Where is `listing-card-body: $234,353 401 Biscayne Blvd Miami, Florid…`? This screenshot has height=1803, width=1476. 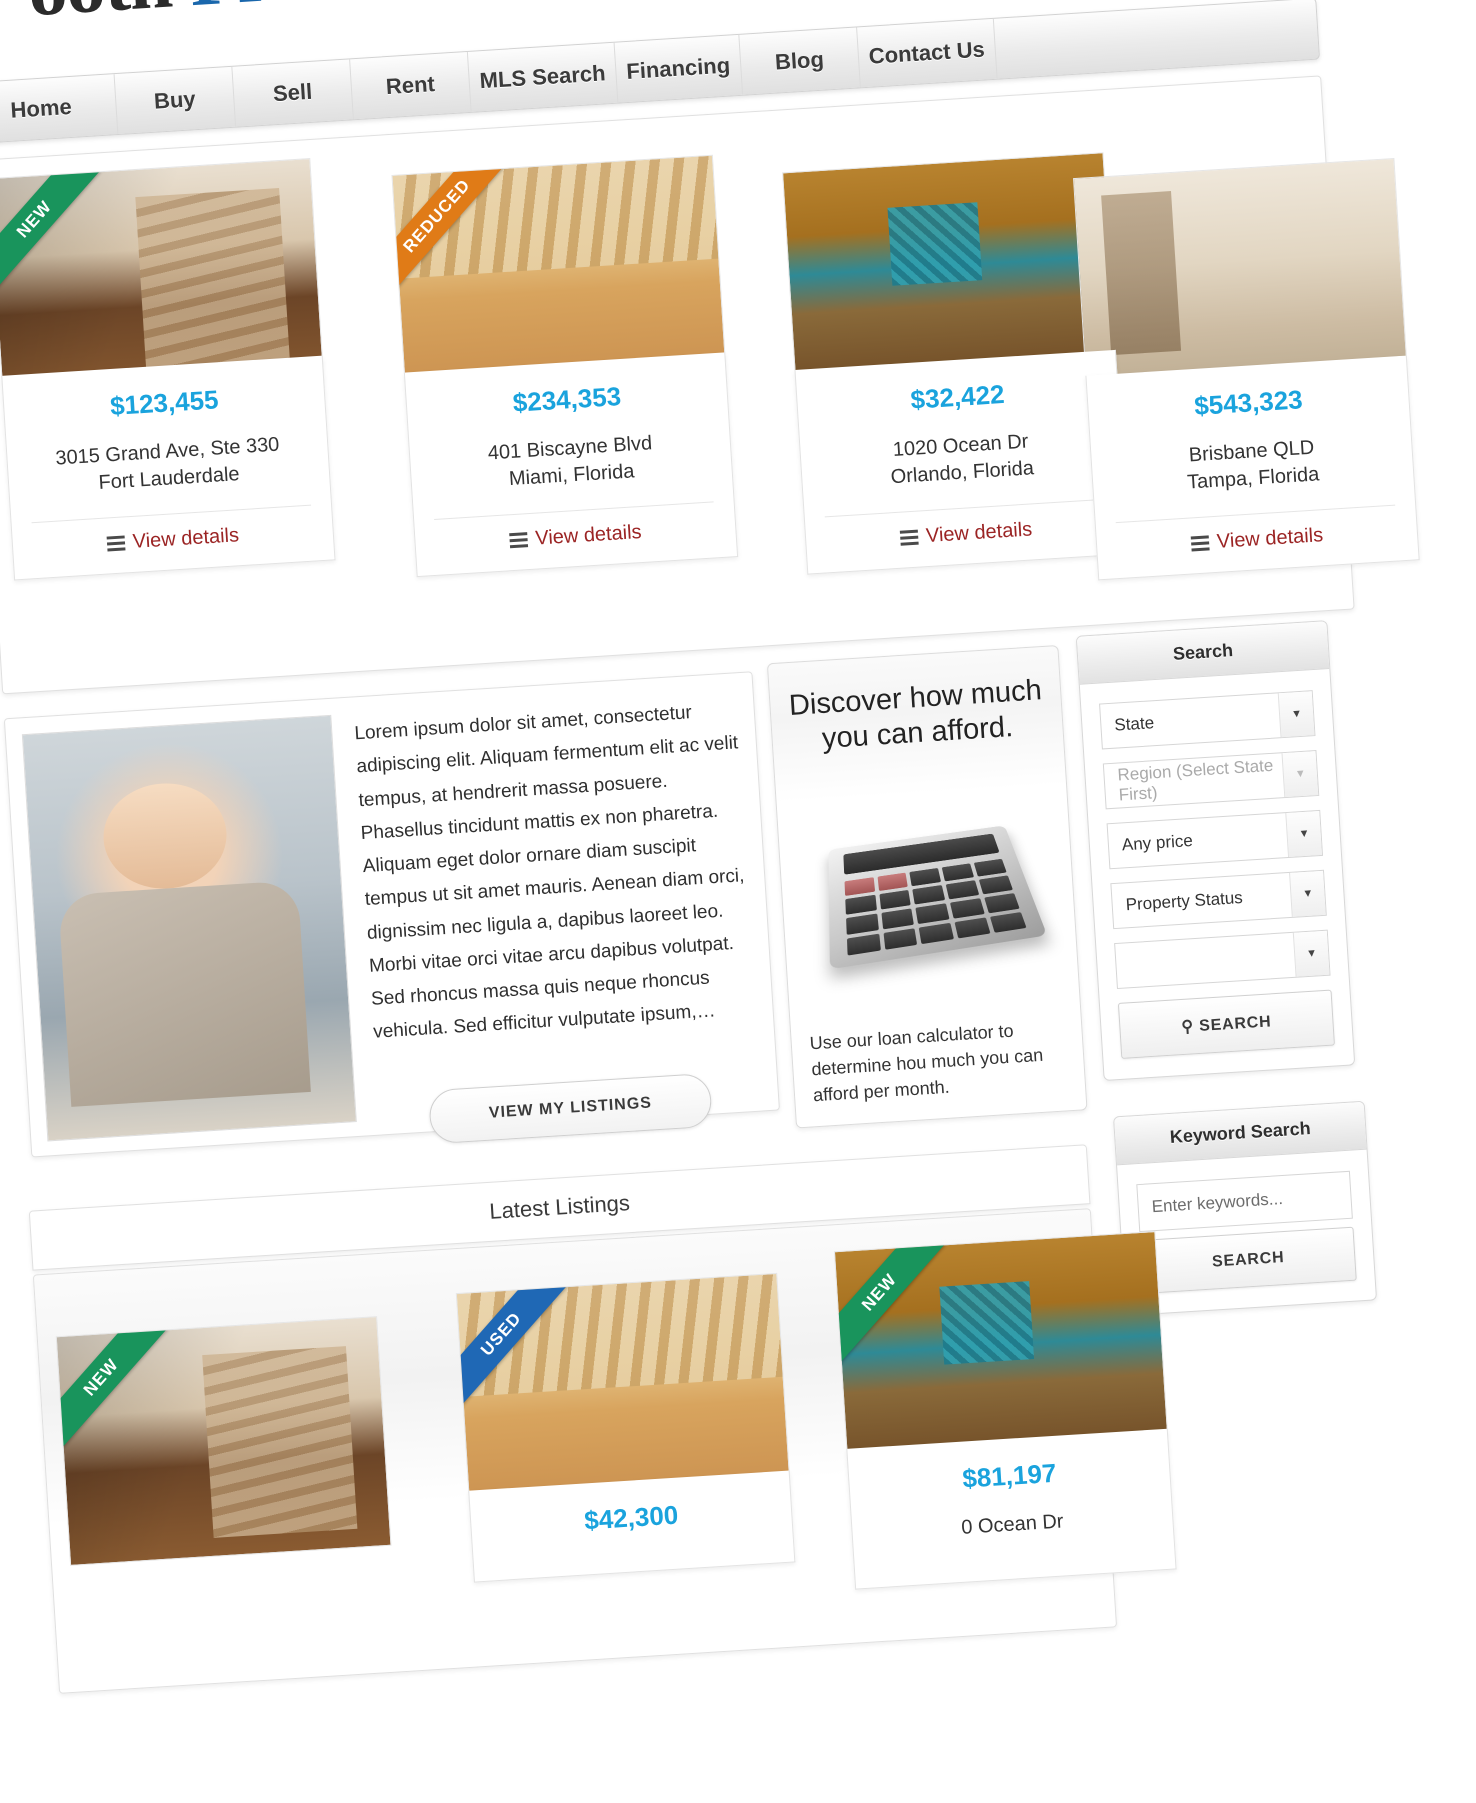 listing-card-body: $234,353 401 Biscayne Blvd Miami, Florid… is located at coordinates (571, 465).